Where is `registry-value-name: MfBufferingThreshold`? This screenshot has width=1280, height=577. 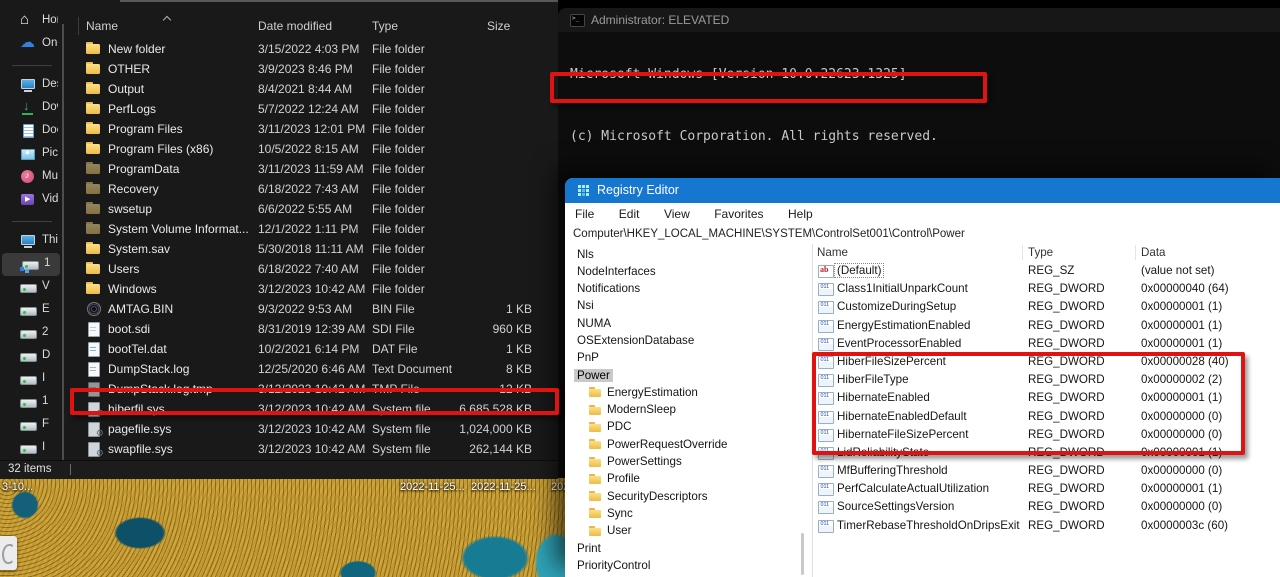
registry-value-name: MfBufferingThreshold is located at coordinates (892, 471).